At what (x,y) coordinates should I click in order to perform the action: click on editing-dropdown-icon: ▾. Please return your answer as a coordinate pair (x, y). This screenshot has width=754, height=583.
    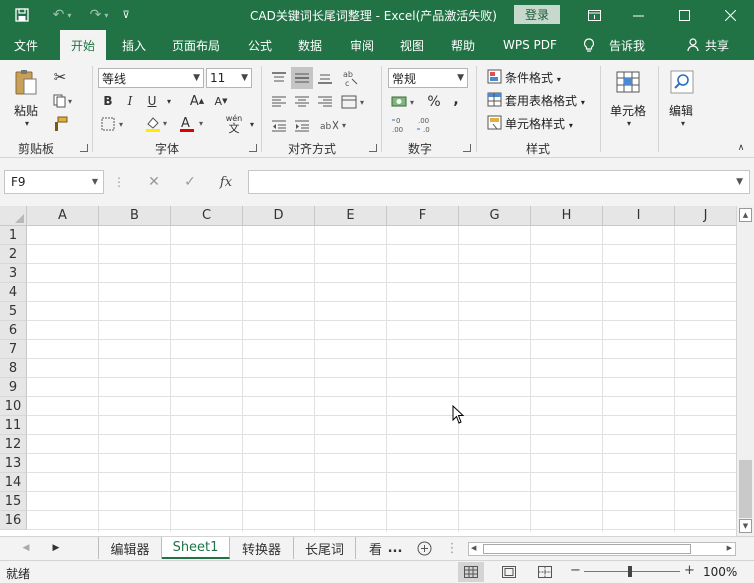
    Looking at the image, I should click on (683, 123).